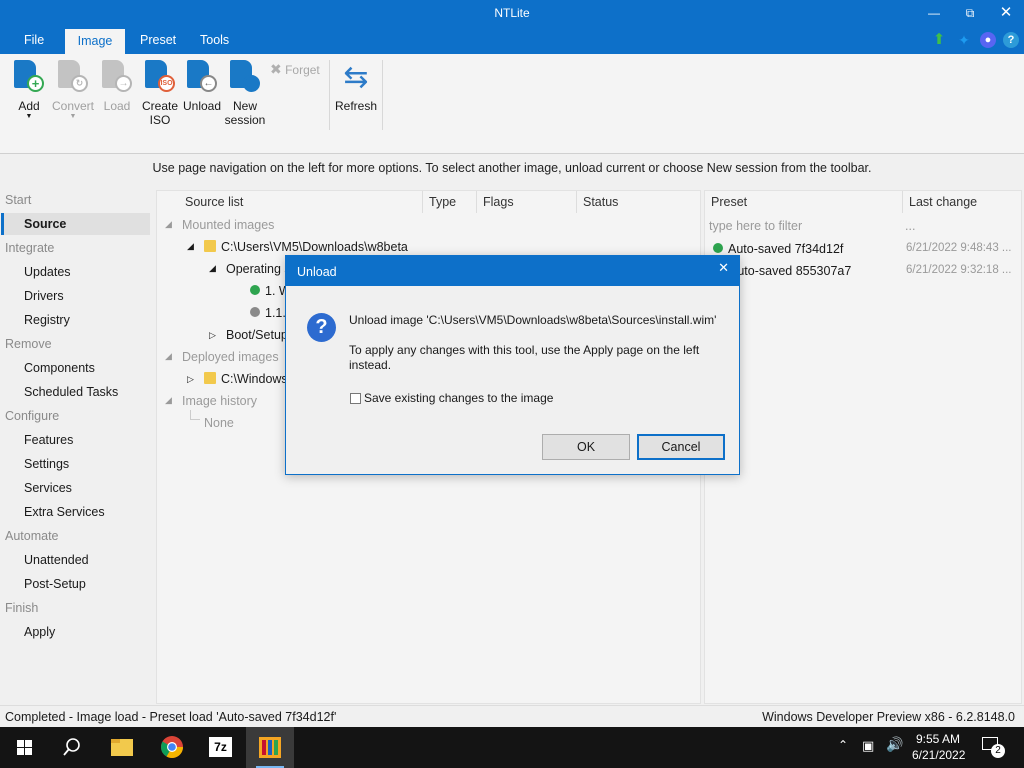 Image resolution: width=1024 pixels, height=768 pixels. Describe the element at coordinates (48, 488) in the screenshot. I see `nav-item-services: Services` at that location.